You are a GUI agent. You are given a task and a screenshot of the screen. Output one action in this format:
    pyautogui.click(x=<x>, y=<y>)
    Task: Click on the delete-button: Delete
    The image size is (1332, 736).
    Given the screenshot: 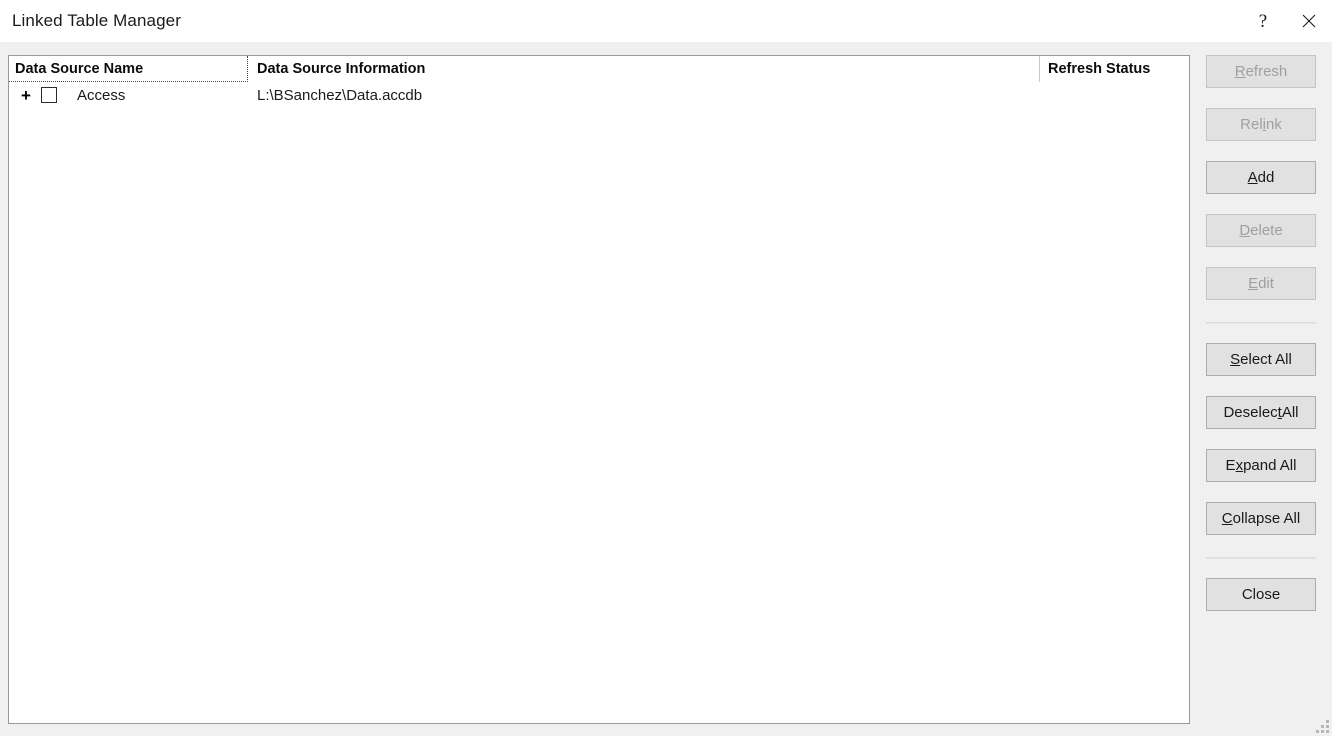 What is the action you would take?
    pyautogui.click(x=1261, y=230)
    